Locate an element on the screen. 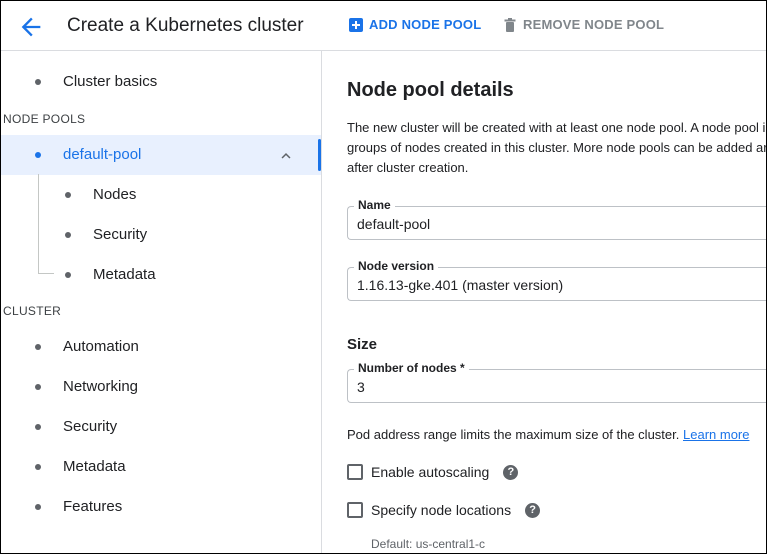 The image size is (767, 554). node-version-label: Node version is located at coordinates (396, 266).